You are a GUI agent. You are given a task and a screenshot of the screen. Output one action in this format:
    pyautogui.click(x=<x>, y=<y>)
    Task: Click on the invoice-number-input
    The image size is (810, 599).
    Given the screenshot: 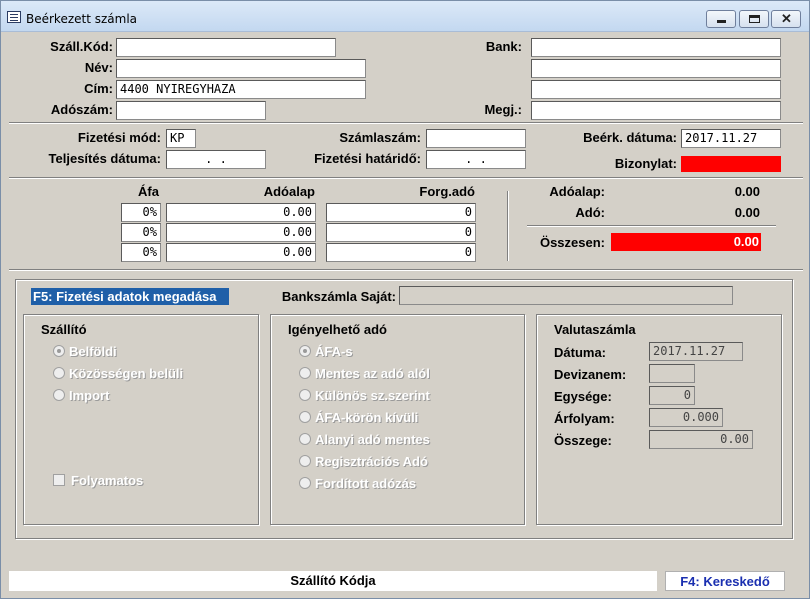 What is the action you would take?
    pyautogui.click(x=476, y=138)
    